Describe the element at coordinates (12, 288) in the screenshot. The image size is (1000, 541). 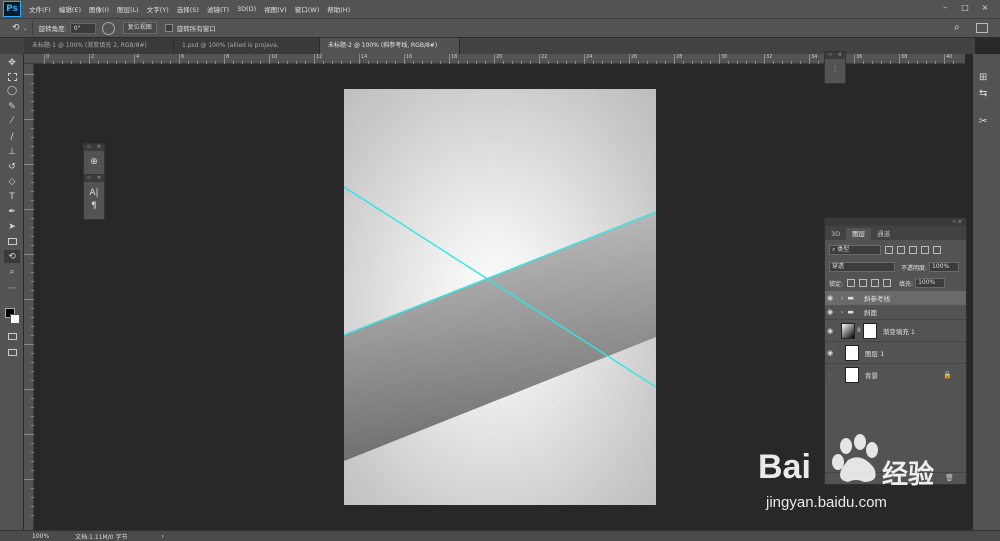
I see `more-tools-icon: ···` at that location.